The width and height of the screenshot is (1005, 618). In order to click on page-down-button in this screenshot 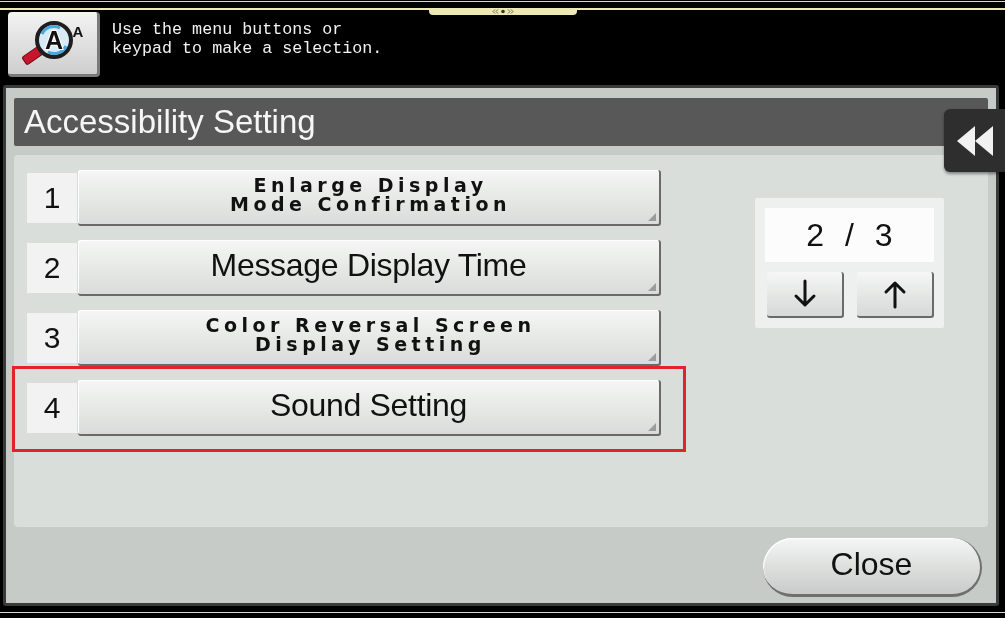, I will do `click(805, 295)`.